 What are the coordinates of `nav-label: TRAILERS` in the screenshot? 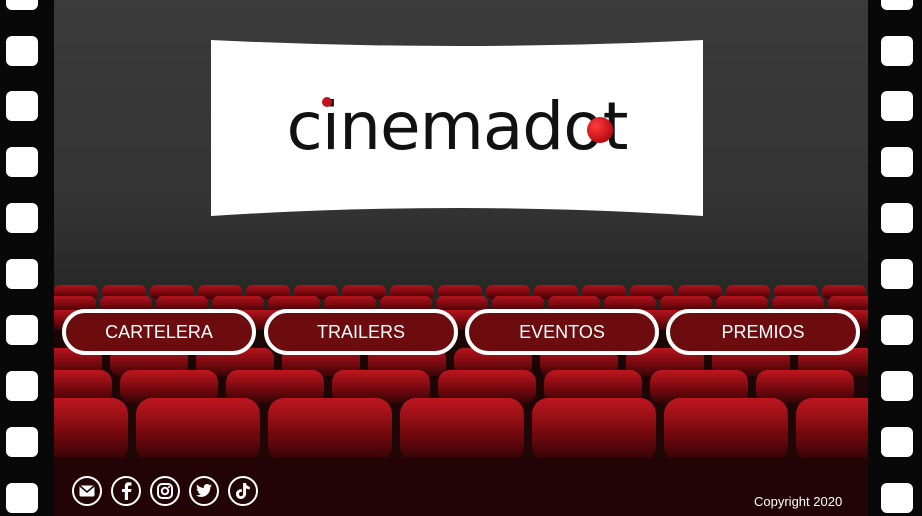 It's located at (361, 331).